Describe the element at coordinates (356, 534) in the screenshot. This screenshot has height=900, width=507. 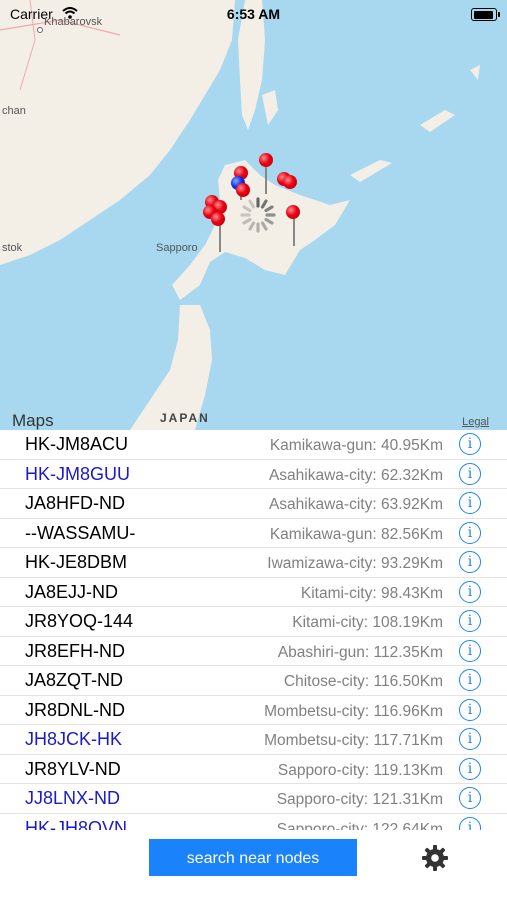
I see `node-distance: Kamikawa-gun: 82.56Km` at that location.